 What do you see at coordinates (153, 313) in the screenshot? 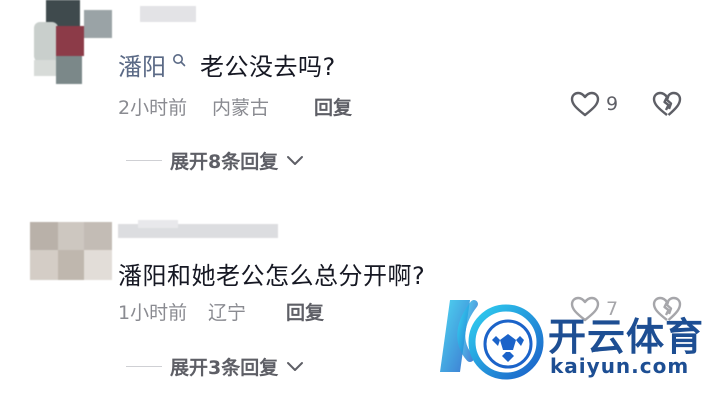
I see `comment-time: 1小时前` at bounding box center [153, 313].